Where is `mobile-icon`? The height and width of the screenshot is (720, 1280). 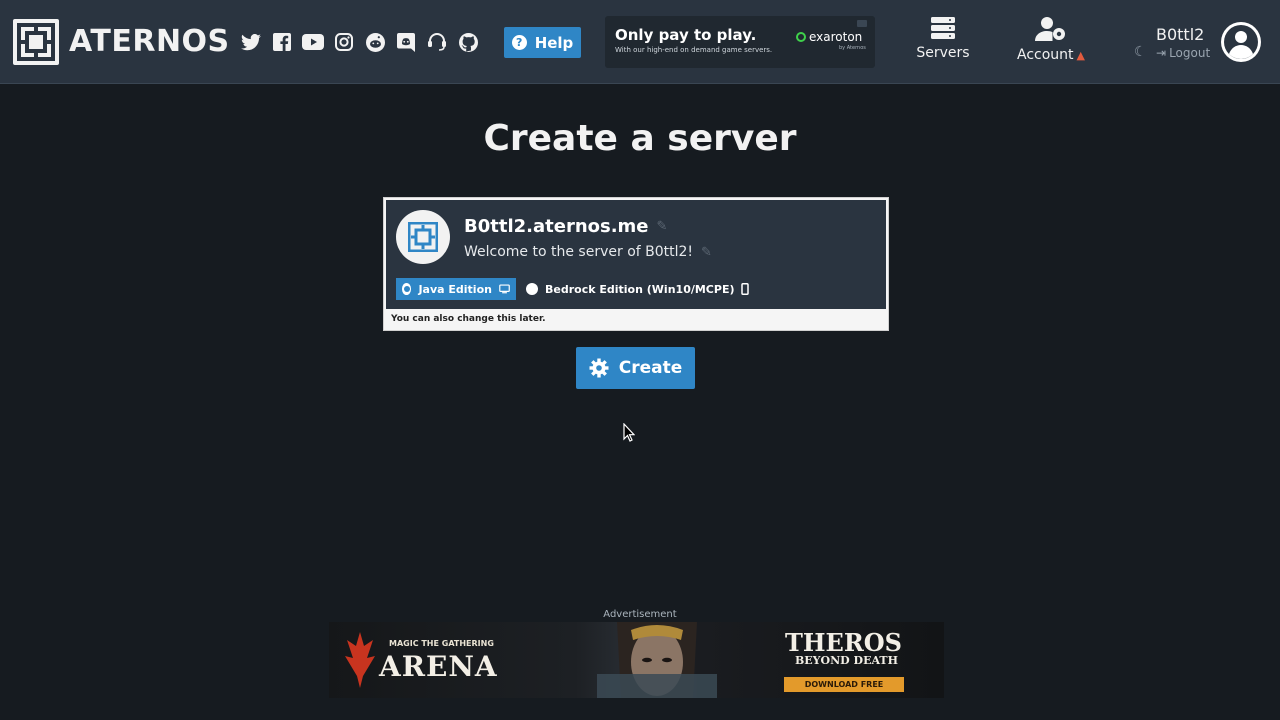
mobile-icon is located at coordinates (745, 289).